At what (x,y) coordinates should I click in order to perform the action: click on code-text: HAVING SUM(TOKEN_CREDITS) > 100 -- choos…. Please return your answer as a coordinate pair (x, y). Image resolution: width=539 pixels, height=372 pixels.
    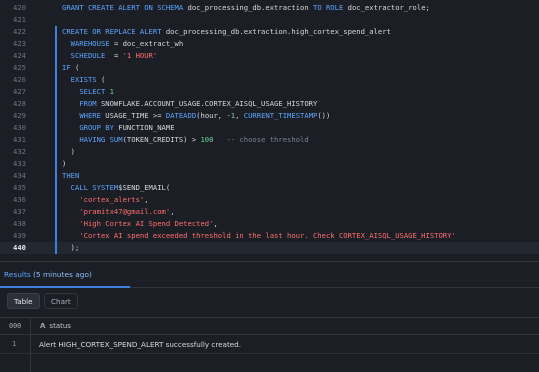
    Looking at the image, I should click on (185, 140).